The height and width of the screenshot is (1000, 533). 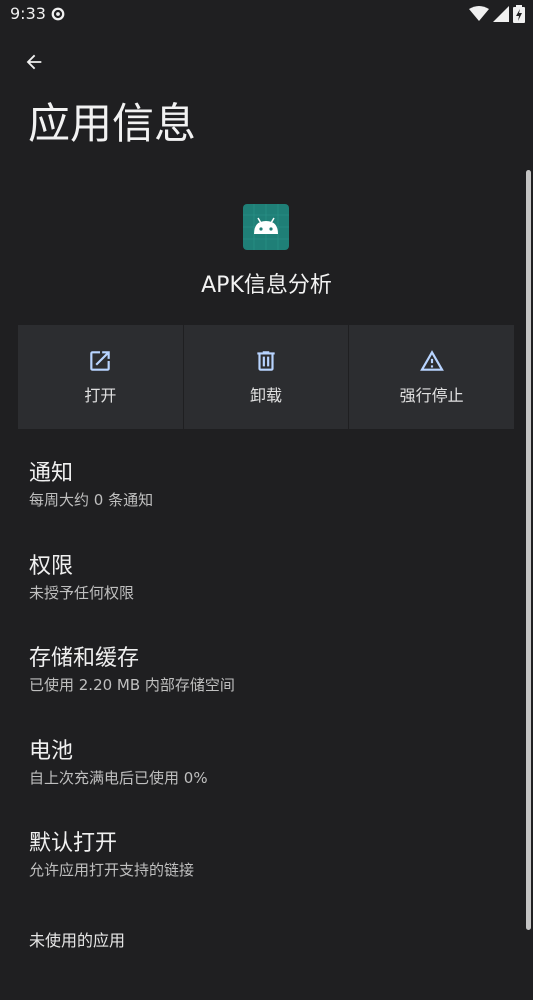 I want to click on battery-icon, so click(x=519, y=14).